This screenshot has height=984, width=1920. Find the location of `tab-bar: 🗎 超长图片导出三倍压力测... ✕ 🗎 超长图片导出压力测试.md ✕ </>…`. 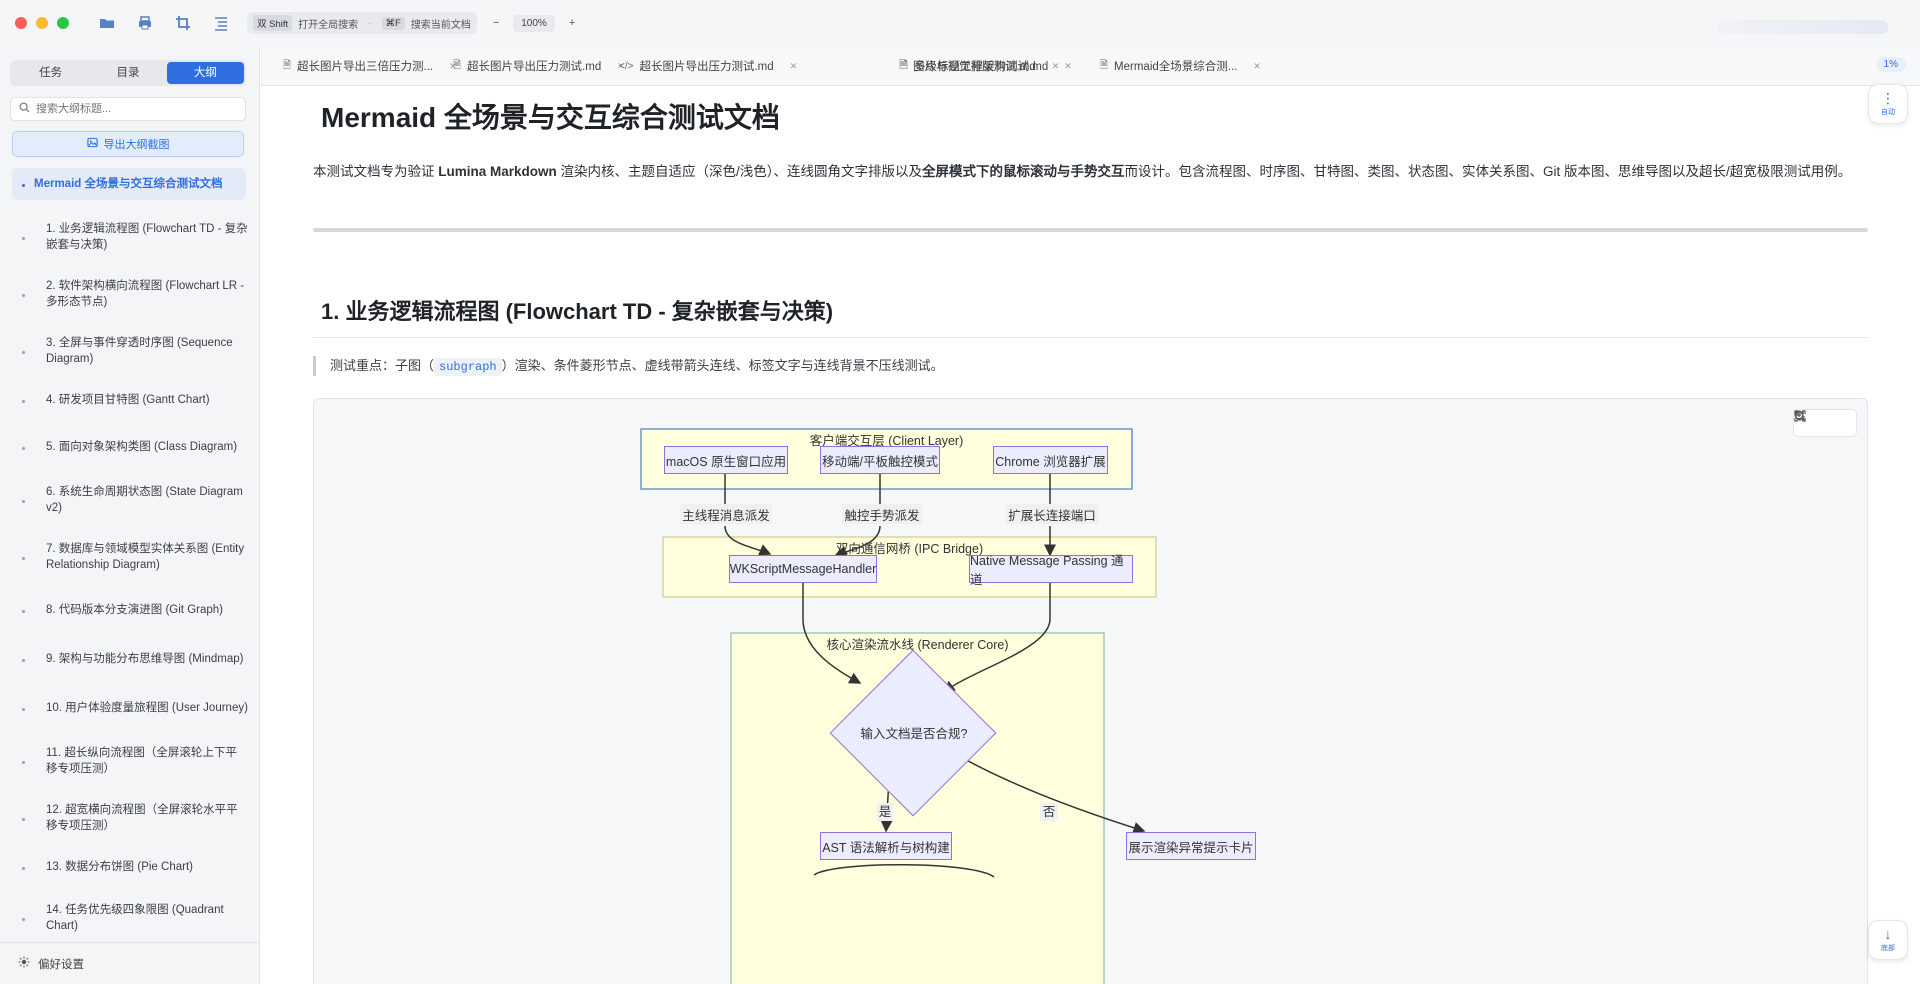

tab-bar: 🗎 超长图片导出三倍压力测... ✕ 🗎 超长图片导出压力测试.md ✕ </>… is located at coordinates (1090, 66).